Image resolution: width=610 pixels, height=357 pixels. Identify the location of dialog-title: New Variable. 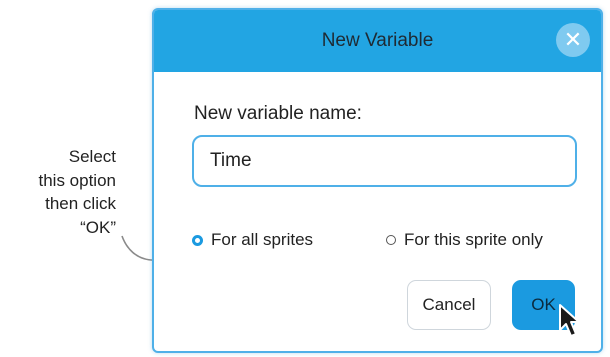
(377, 40).